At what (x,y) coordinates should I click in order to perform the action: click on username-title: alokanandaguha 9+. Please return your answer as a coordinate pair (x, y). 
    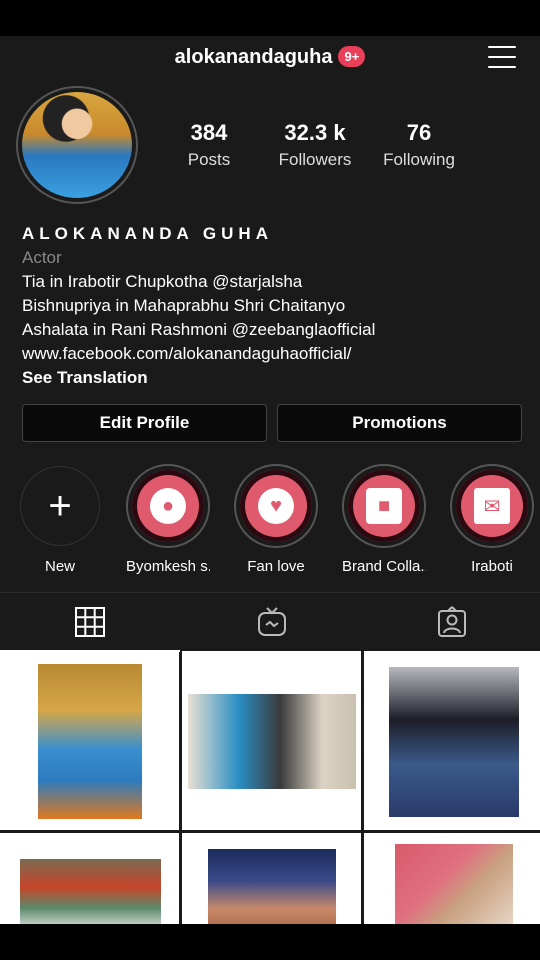
    Looking at the image, I should click on (270, 57).